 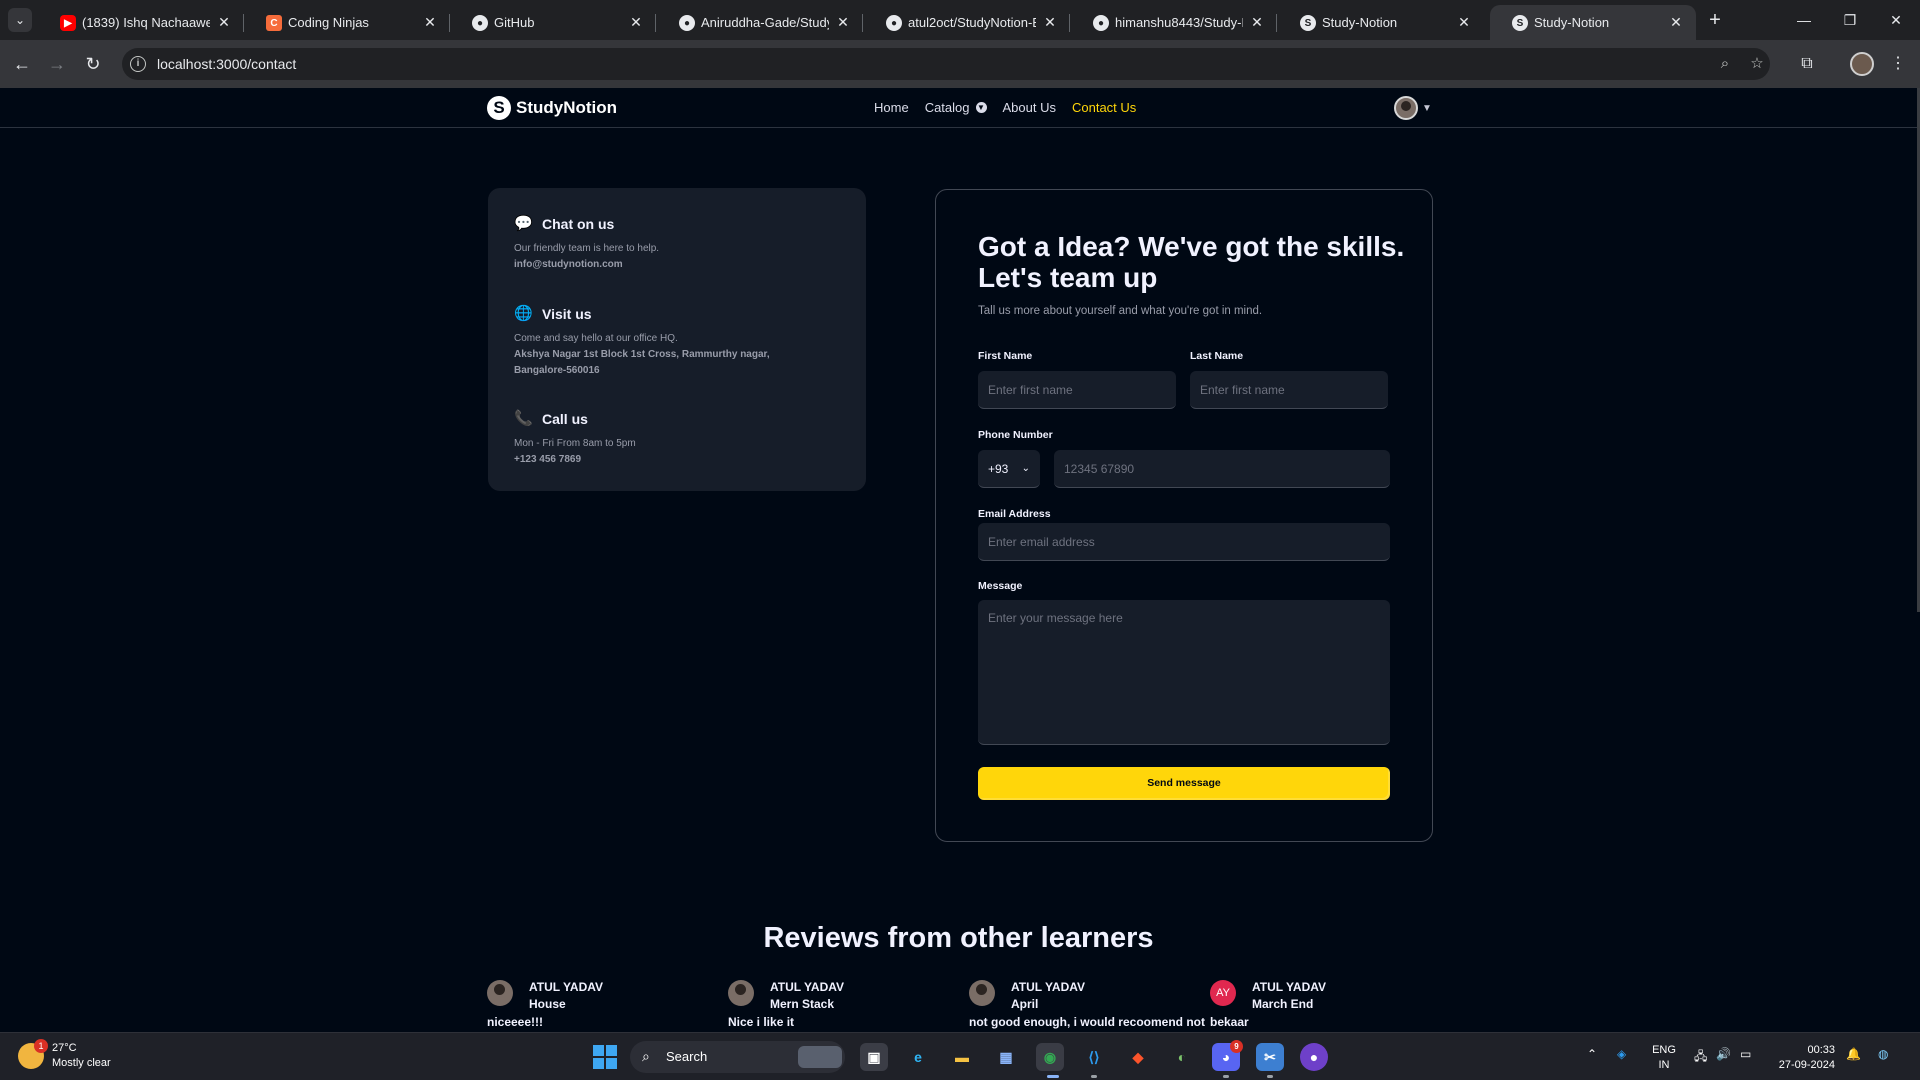 I want to click on browser-tab: ● himanshu8443/Study-No ✕, so click(x=1174, y=22).